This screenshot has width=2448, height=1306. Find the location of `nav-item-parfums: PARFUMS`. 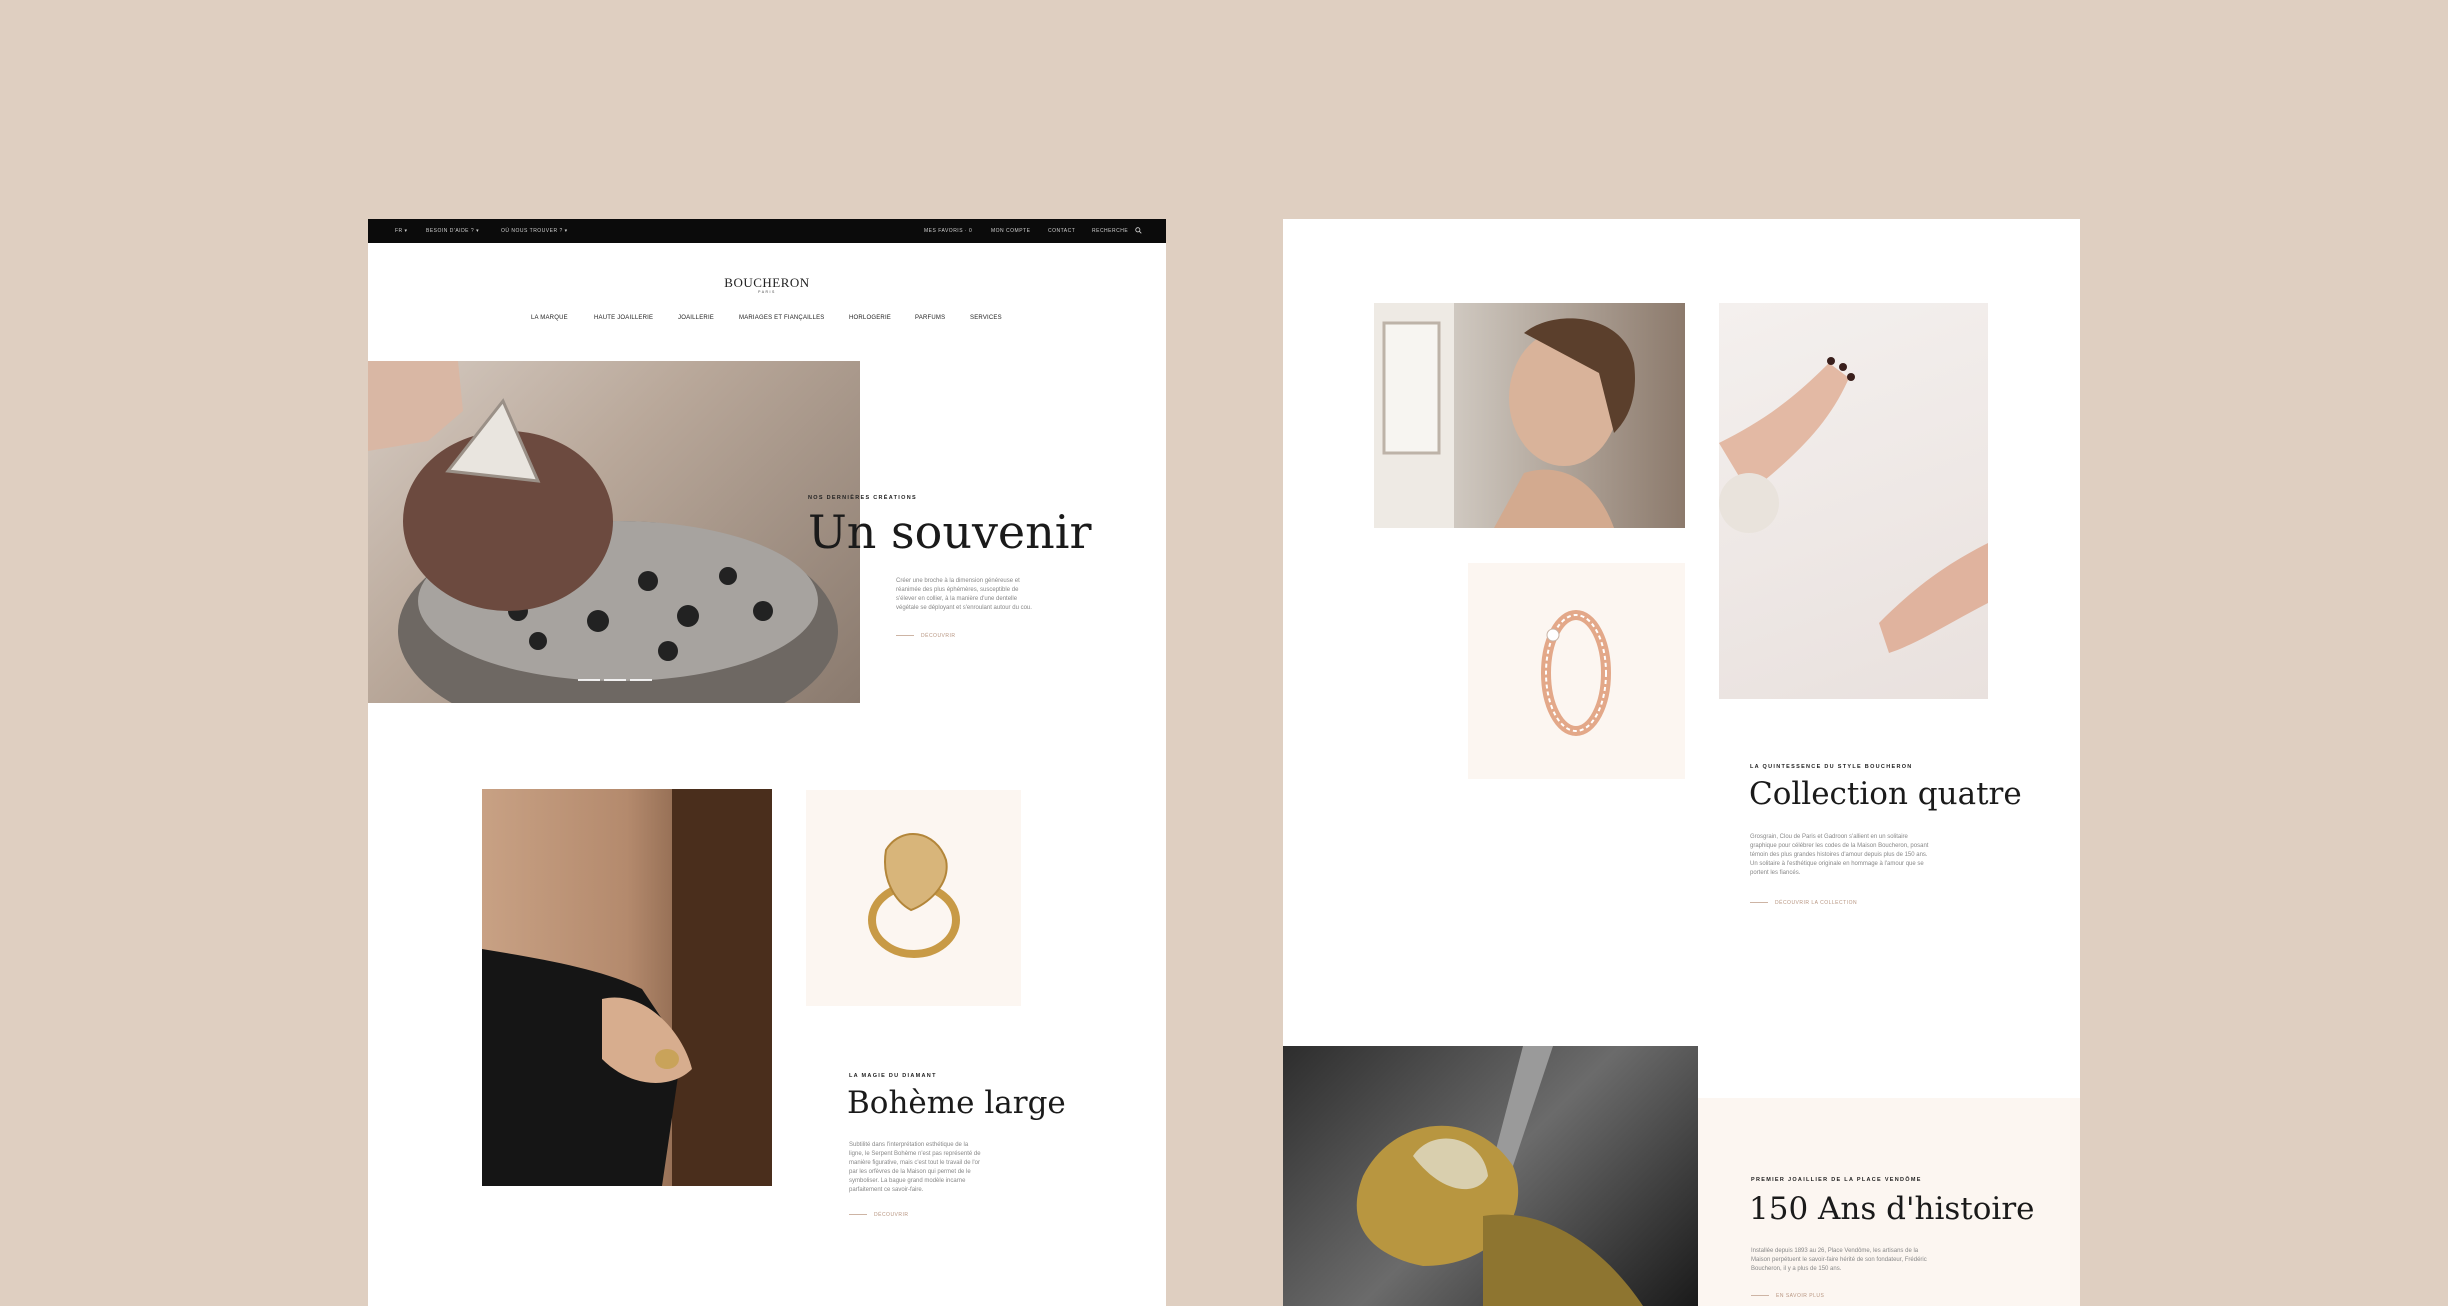

nav-item-parfums: PARFUMS is located at coordinates (930, 318).